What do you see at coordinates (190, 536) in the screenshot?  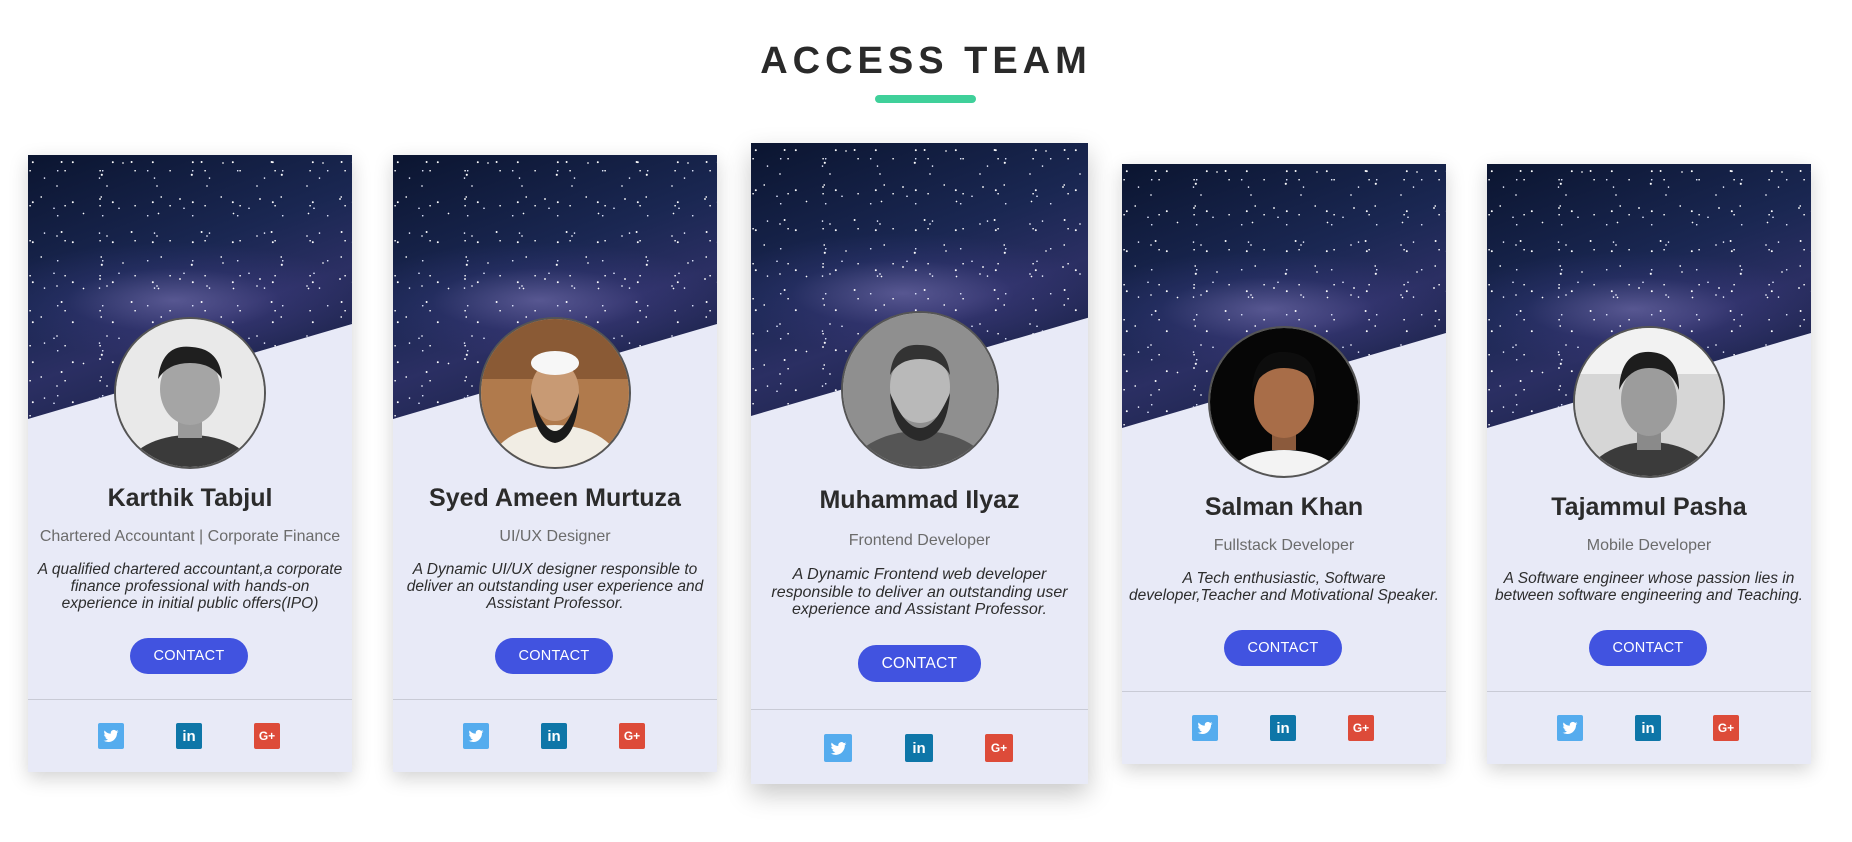 I see `member-role: Chartered Accountant | Corporate Finance` at bounding box center [190, 536].